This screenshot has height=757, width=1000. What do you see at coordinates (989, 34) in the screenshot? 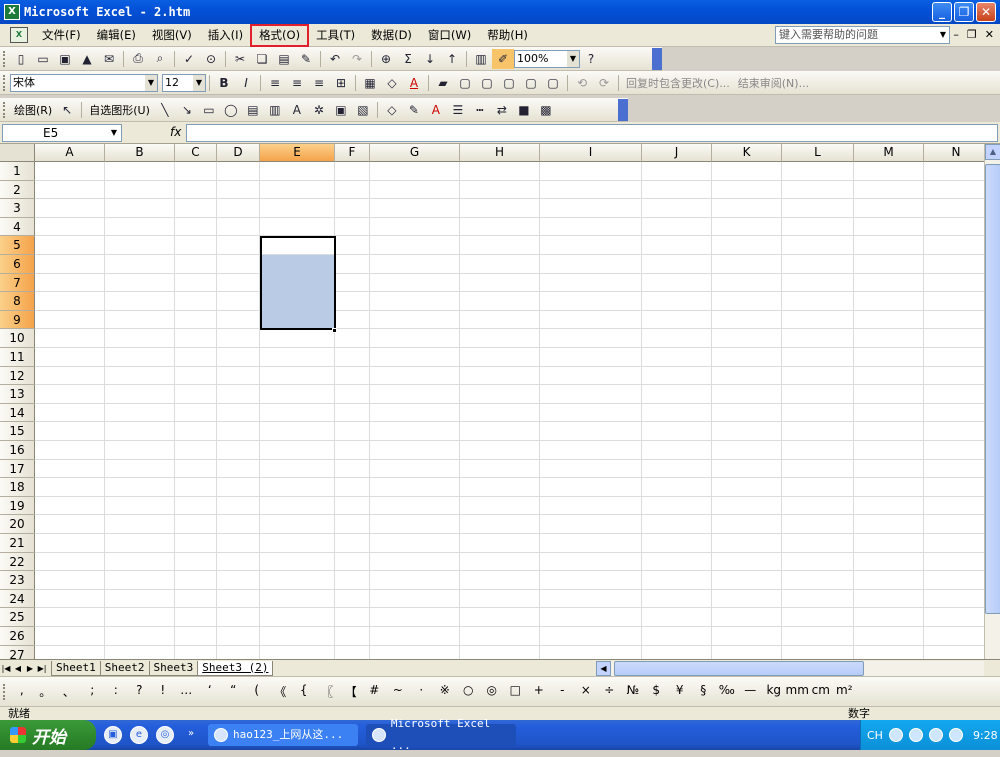
I see `workbook-close-button: ✕` at bounding box center [989, 34].